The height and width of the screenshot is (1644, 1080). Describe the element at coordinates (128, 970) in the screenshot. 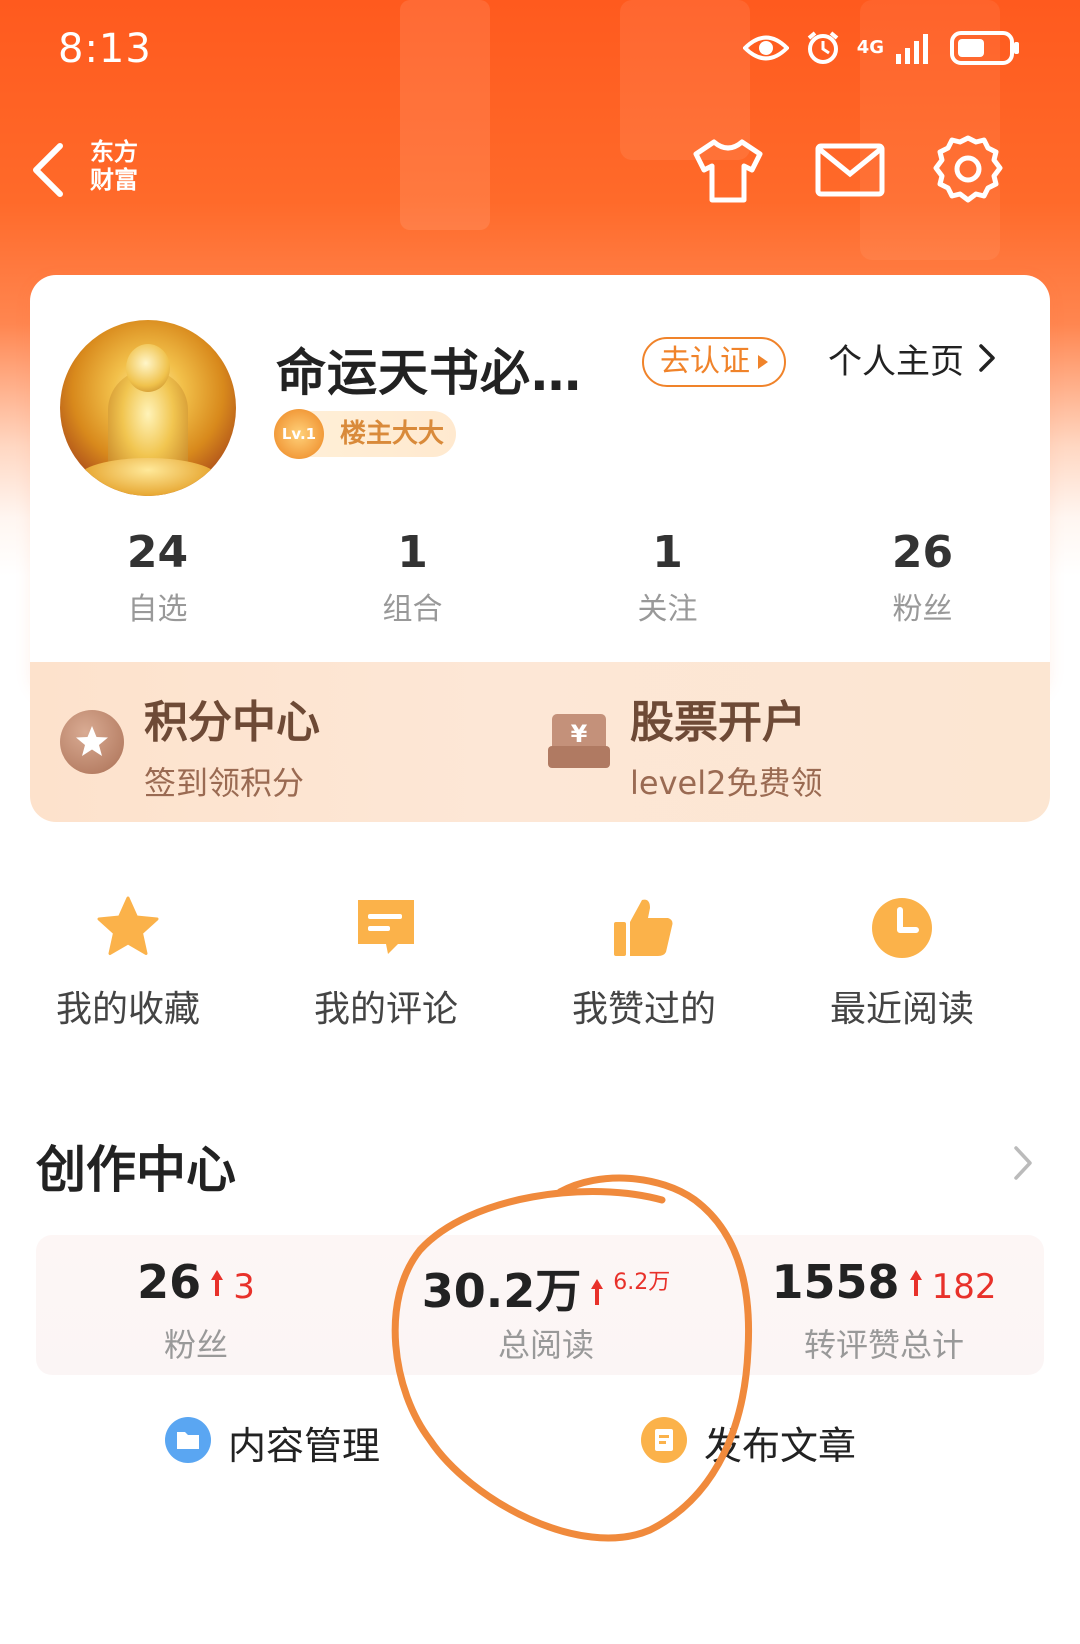

I see `shortcut-favorites: 我的收藏` at that location.